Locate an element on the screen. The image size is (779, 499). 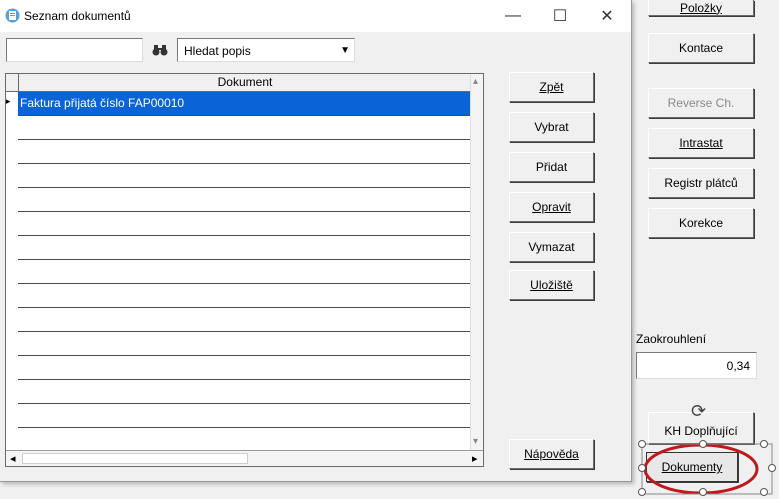
edit-button: Opravit is located at coordinates (551, 207).